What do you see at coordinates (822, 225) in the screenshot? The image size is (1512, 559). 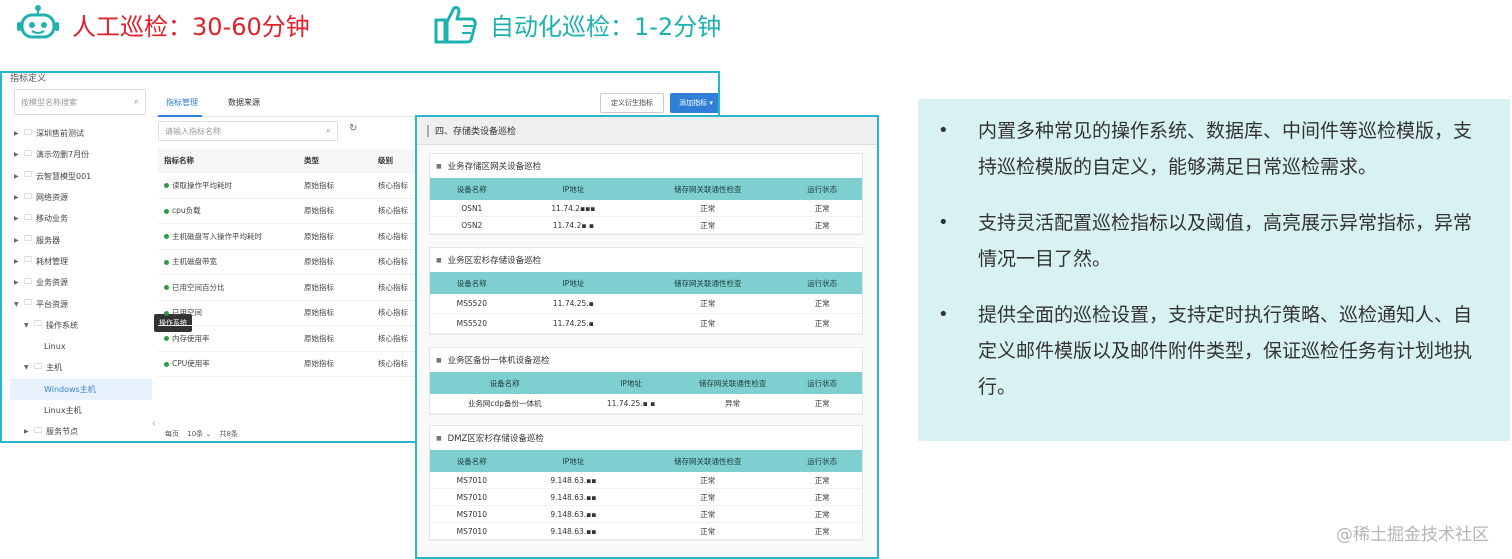 I see `run-status-cell: 正常` at bounding box center [822, 225].